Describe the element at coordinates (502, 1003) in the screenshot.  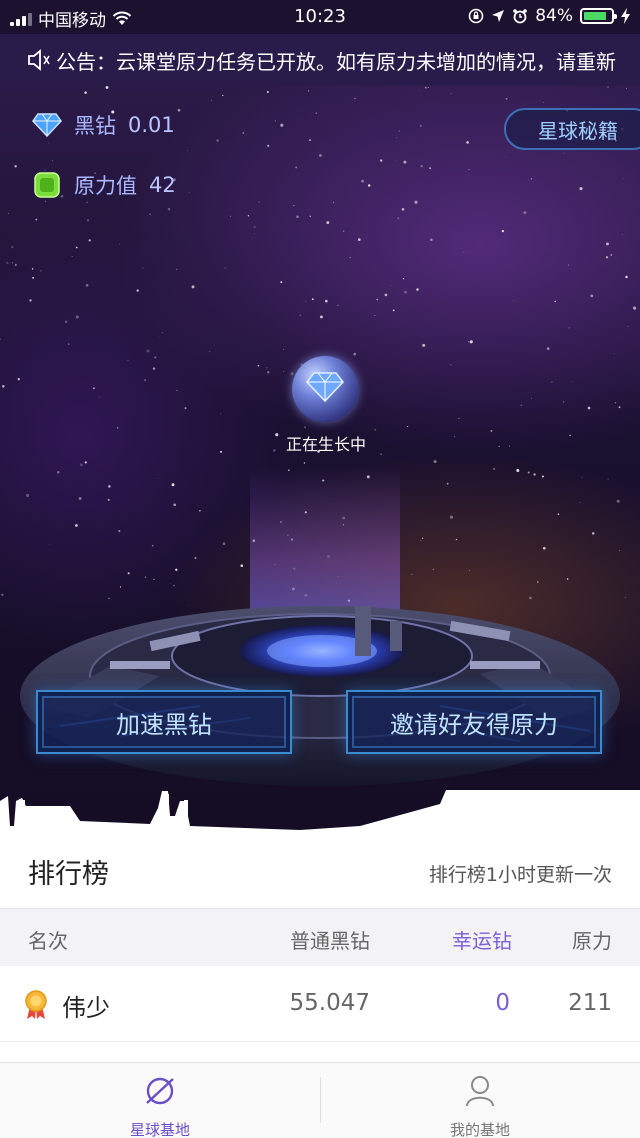
I see `lucky-diamond-value: 0` at that location.